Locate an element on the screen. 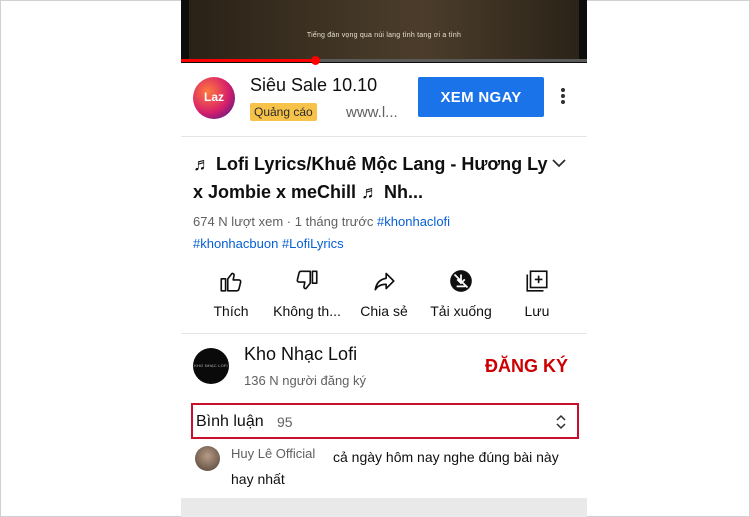 This screenshot has height=517, width=750. subscriber-count: 136 N người đăng ký is located at coordinates (305, 380).